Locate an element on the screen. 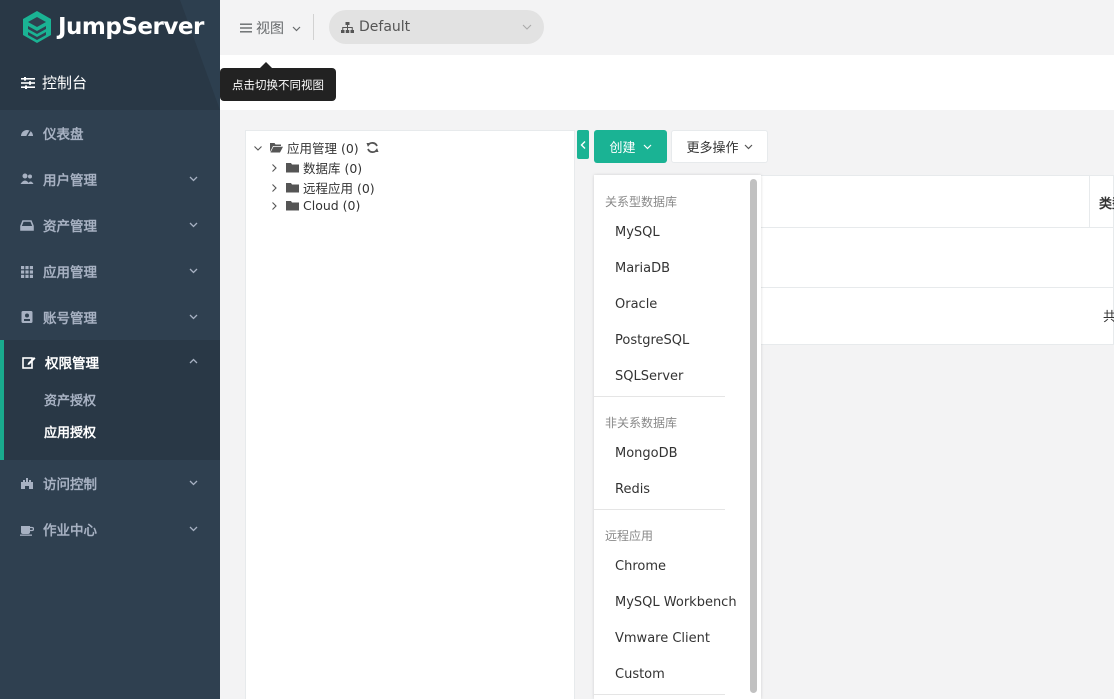 Image resolution: width=1114 pixels, height=699 pixels. dropdown-item-mysql-workbench: MySQL Workbench is located at coordinates (676, 602).